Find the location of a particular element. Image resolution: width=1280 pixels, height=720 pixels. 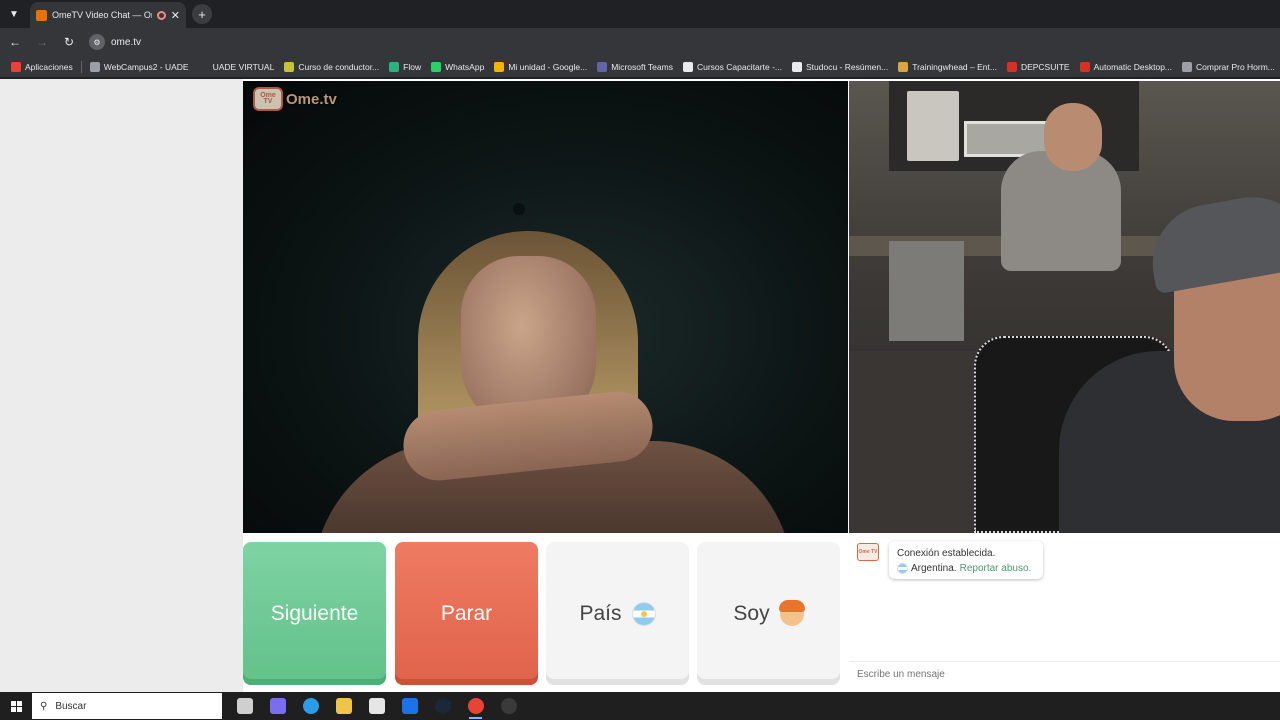

stop-button: Parar is located at coordinates (466, 613).